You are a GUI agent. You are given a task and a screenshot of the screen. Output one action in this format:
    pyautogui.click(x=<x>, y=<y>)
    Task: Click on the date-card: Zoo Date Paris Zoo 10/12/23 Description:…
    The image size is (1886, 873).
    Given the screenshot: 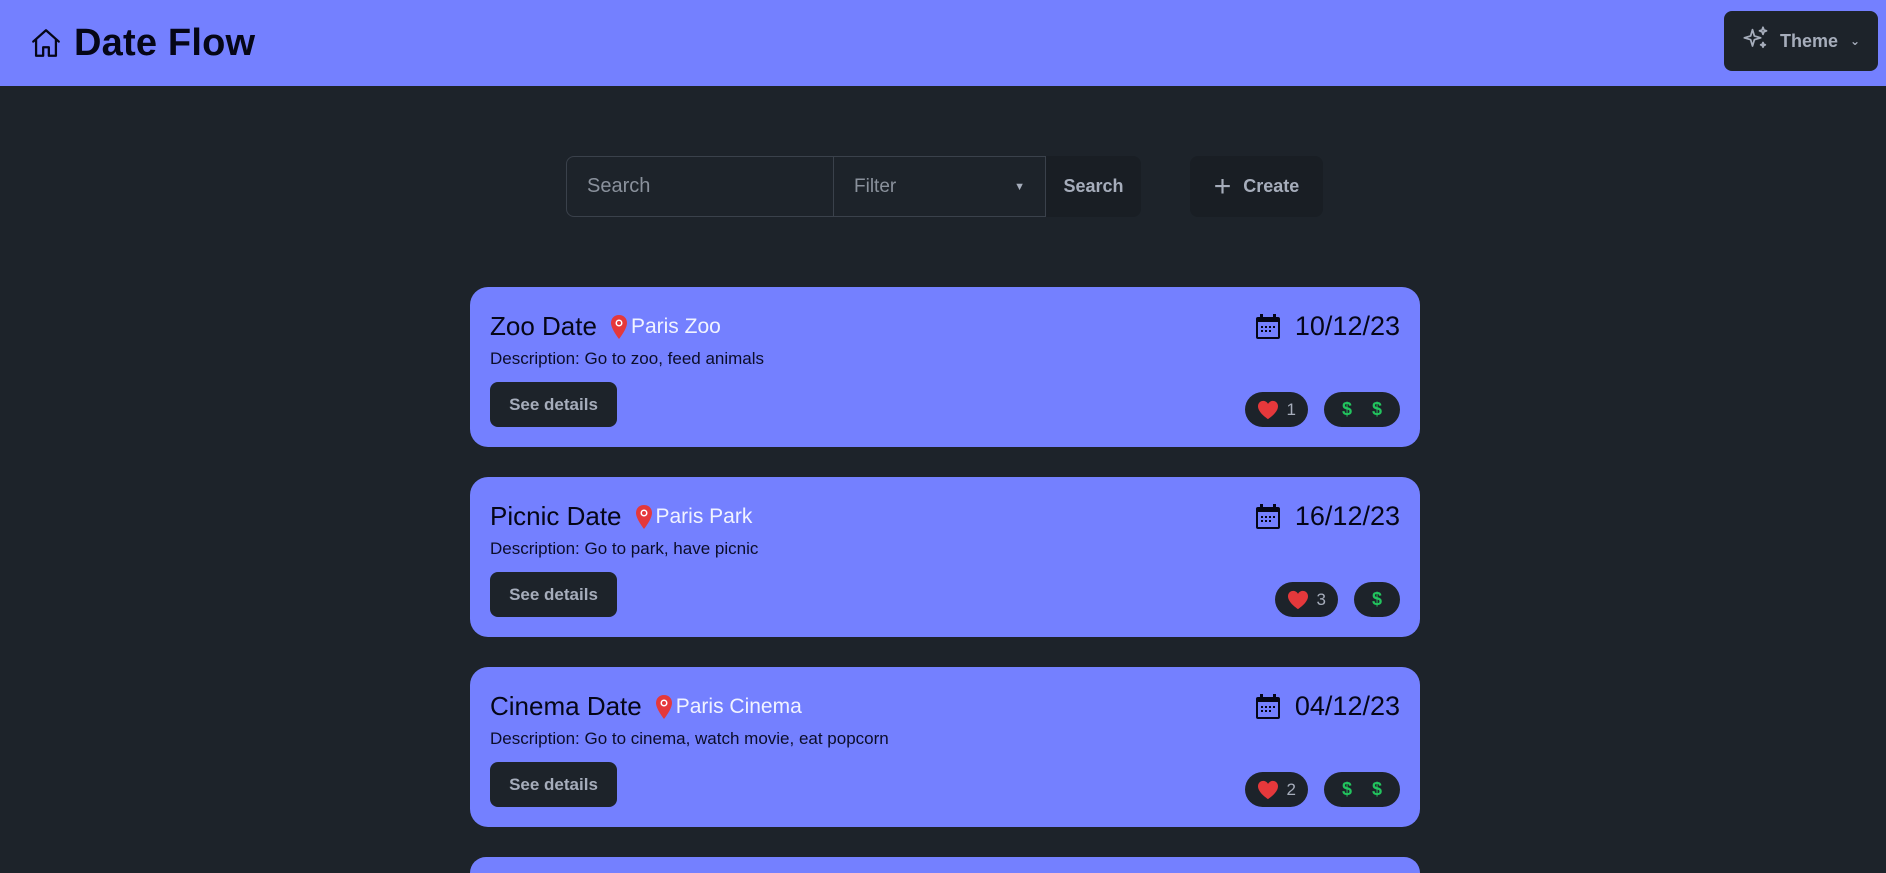 What is the action you would take?
    pyautogui.click(x=945, y=367)
    